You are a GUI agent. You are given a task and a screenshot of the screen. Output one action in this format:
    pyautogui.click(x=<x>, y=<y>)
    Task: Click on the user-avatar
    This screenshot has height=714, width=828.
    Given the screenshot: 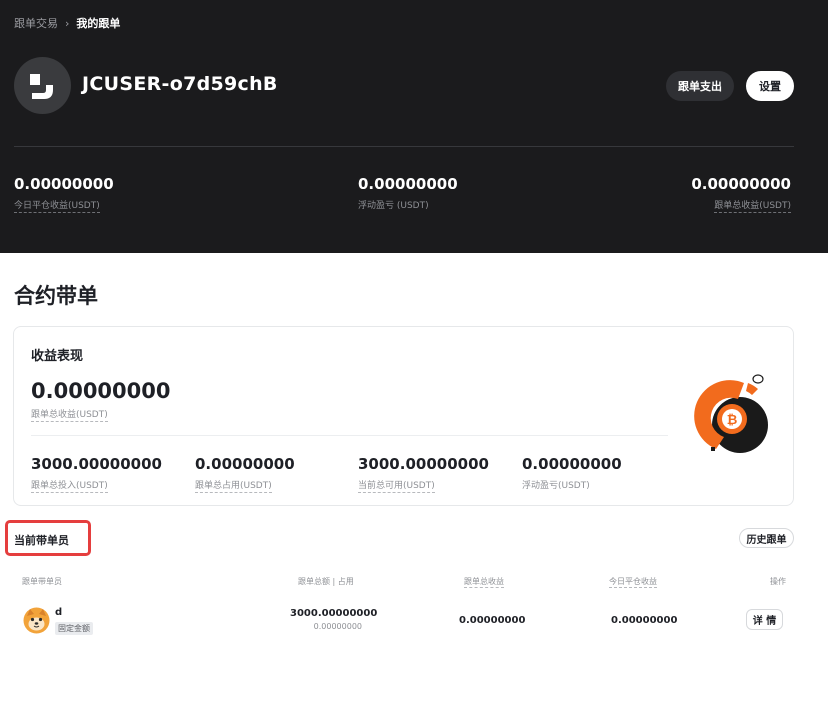 What is the action you would take?
    pyautogui.click(x=42, y=85)
    